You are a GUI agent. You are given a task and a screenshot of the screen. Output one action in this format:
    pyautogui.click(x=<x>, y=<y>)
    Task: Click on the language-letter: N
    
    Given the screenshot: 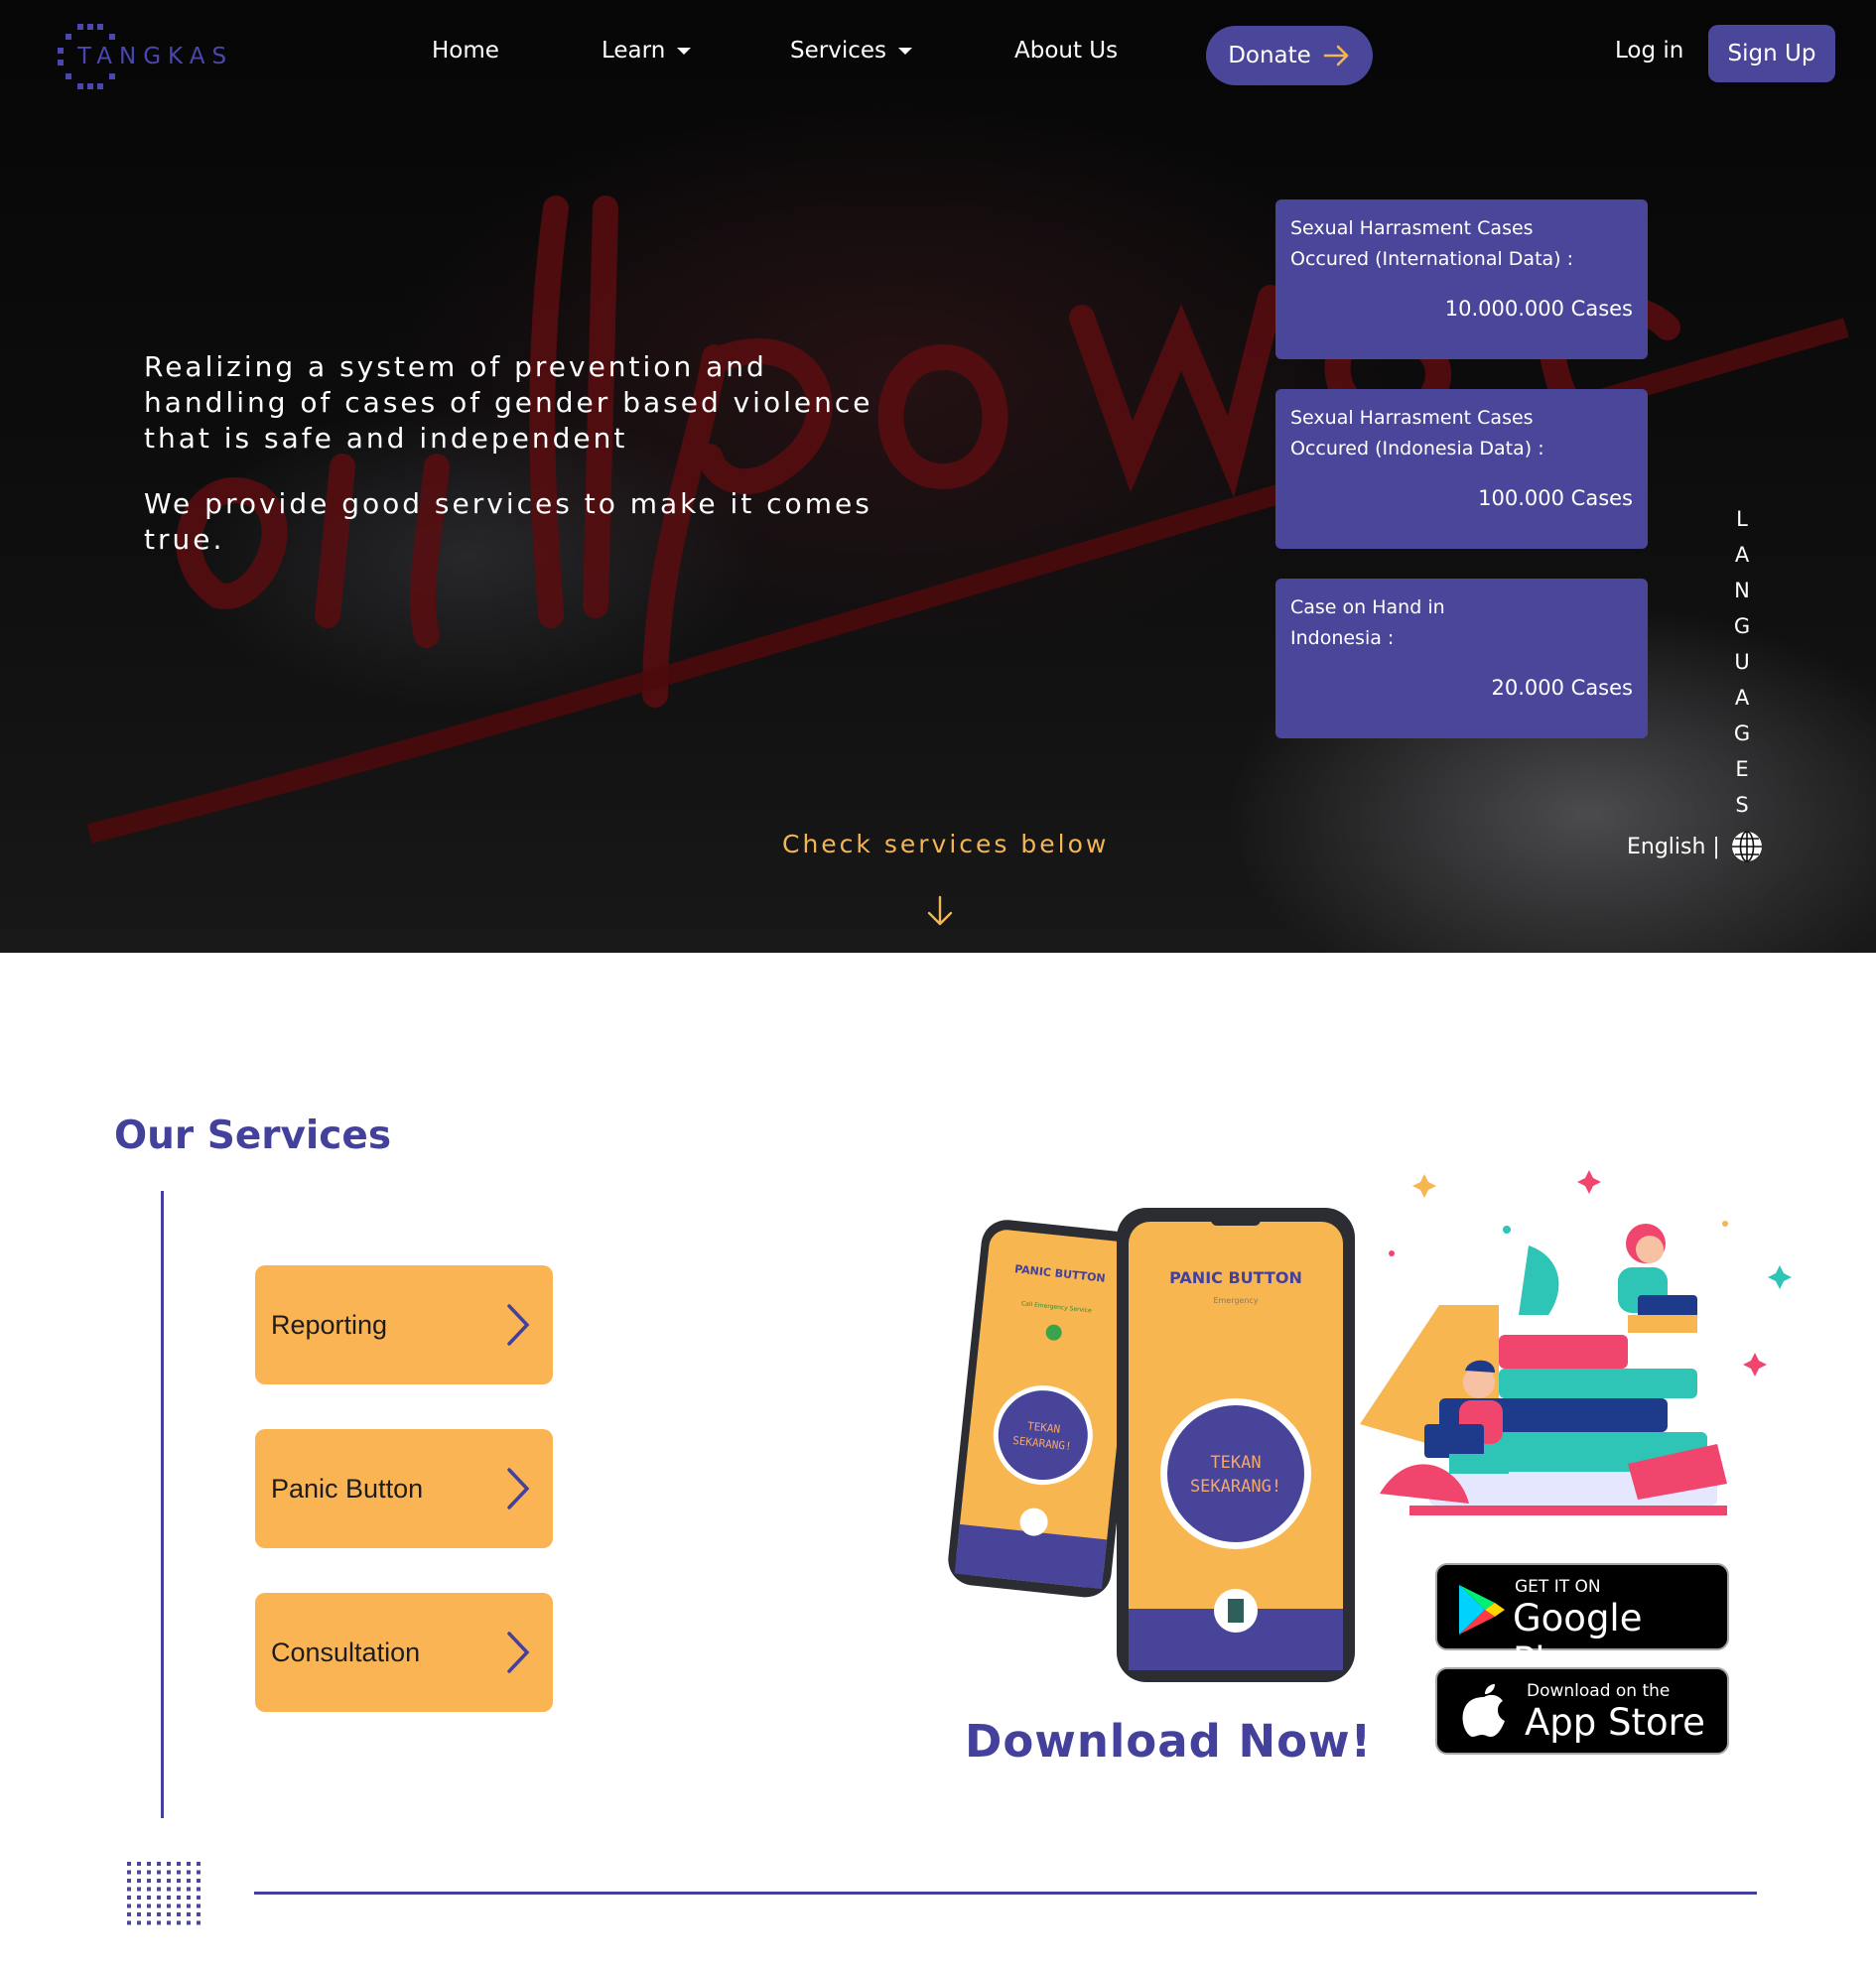 What is the action you would take?
    pyautogui.click(x=1742, y=590)
    